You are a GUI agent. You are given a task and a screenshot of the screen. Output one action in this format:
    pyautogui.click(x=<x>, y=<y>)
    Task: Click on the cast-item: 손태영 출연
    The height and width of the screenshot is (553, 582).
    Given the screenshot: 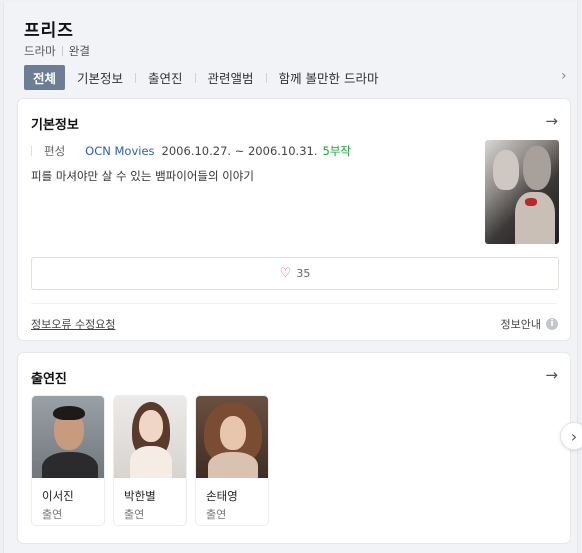 What is the action you would take?
    pyautogui.click(x=232, y=460)
    